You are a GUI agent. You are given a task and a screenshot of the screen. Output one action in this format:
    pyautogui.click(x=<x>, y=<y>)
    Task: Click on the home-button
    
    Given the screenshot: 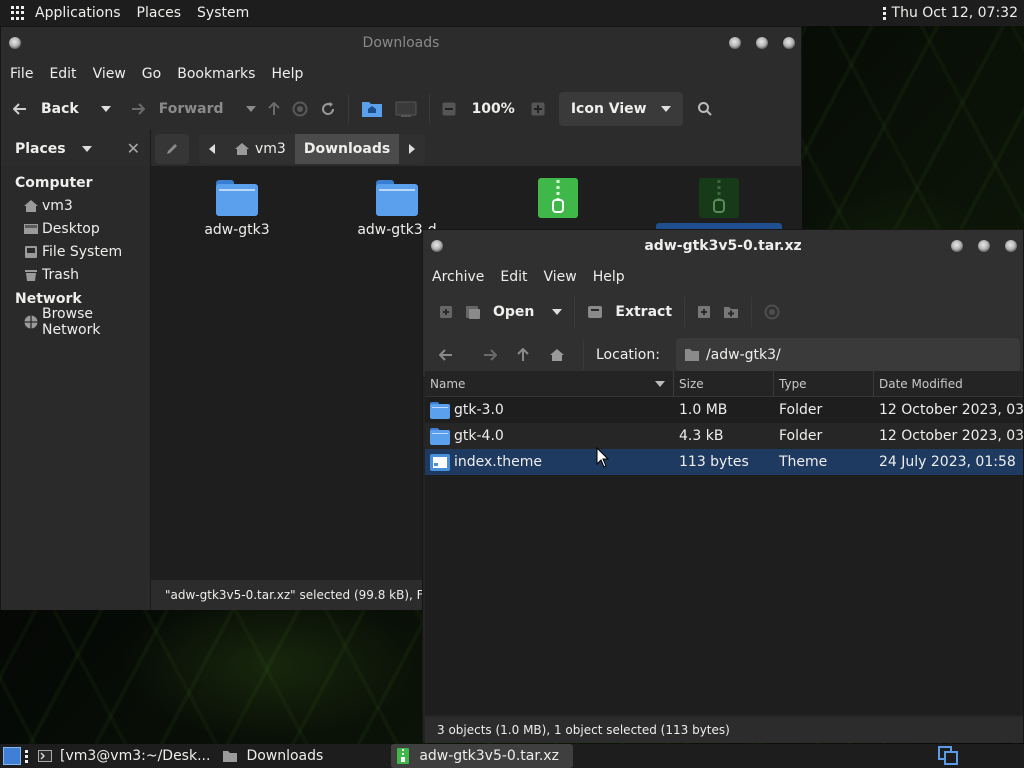 What is the action you would take?
    pyautogui.click(x=557, y=355)
    